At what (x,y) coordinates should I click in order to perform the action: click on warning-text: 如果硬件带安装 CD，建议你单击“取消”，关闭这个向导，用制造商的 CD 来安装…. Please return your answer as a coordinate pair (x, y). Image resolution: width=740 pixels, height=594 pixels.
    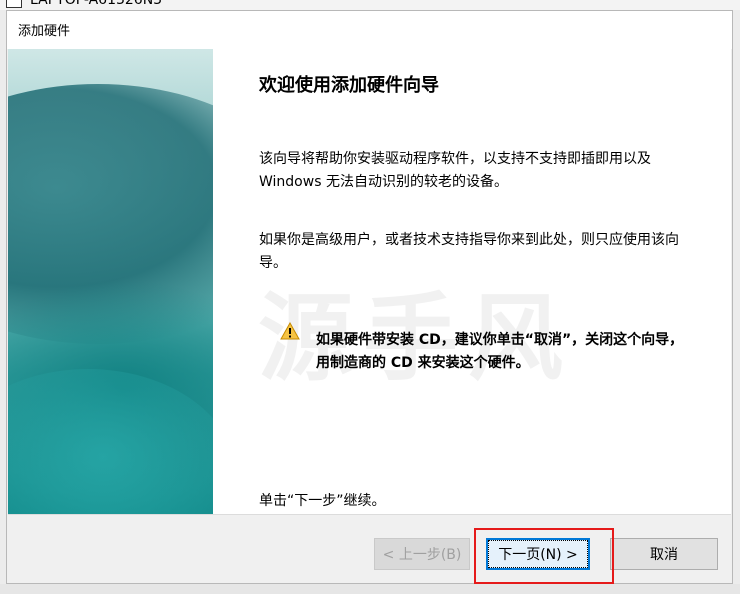
    Looking at the image, I should click on (500, 351).